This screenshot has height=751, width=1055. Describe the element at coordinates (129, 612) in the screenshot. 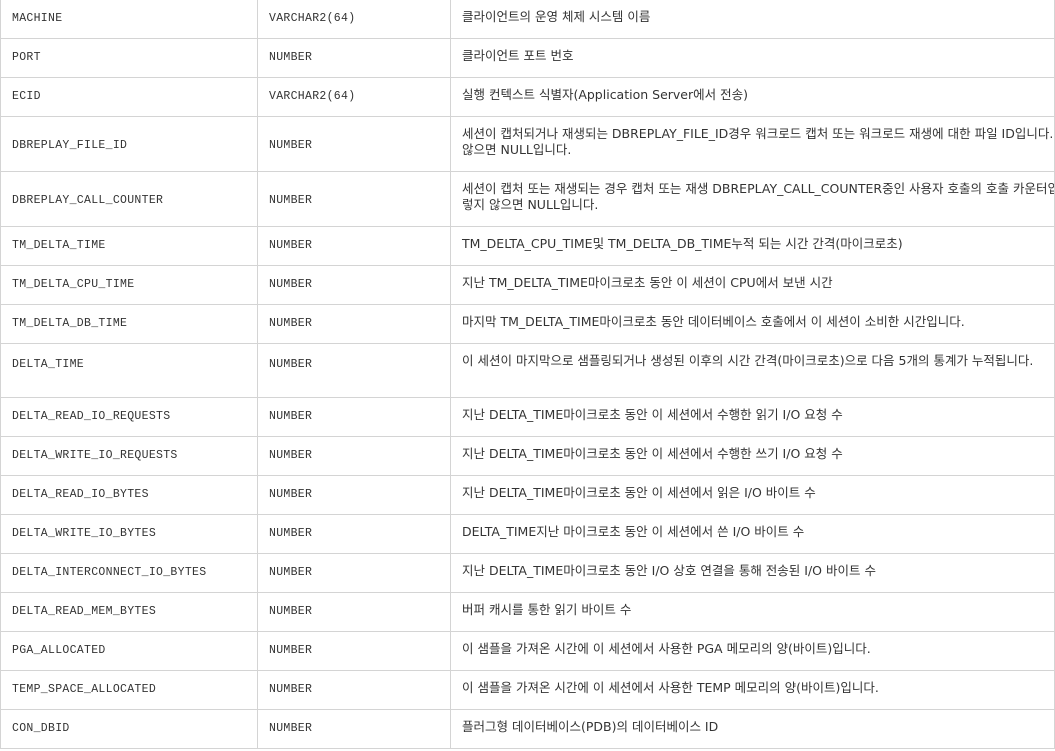

I see `column-name-cell: DELTA_READ_MEM_BYTES` at that location.